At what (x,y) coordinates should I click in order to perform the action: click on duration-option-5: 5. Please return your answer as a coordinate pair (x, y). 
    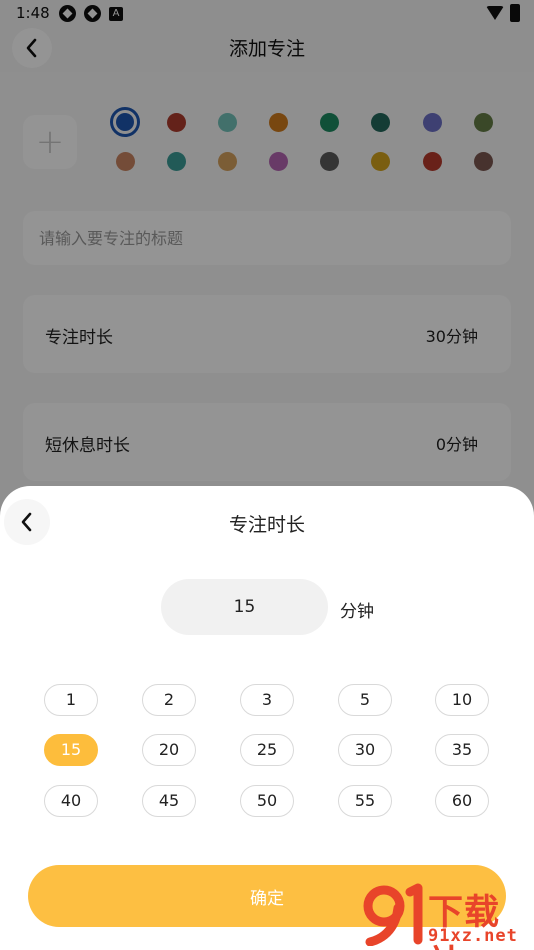
    Looking at the image, I should click on (365, 700).